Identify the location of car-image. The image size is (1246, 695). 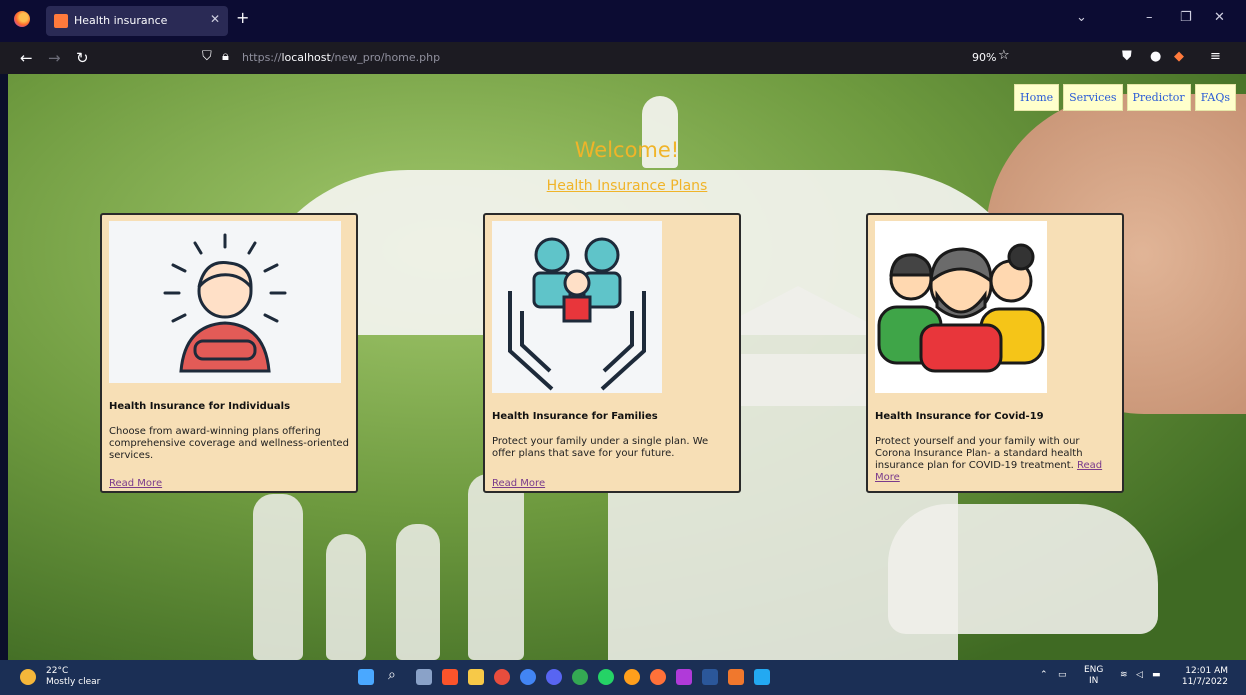
(1023, 569).